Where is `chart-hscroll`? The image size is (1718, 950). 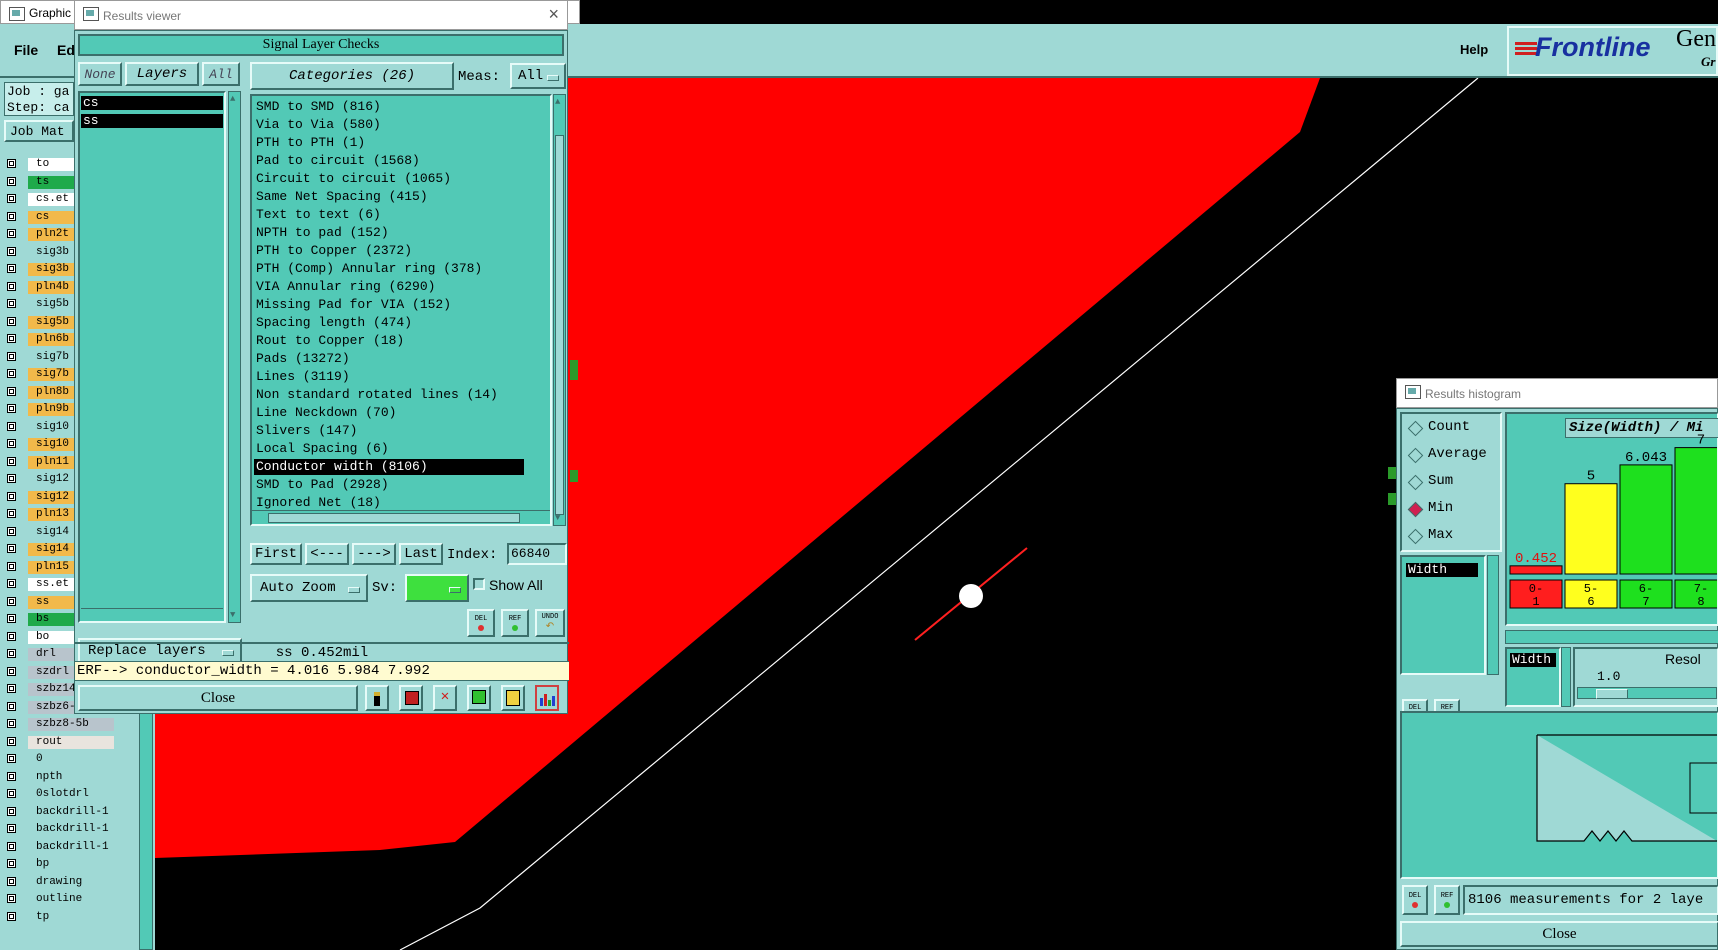
chart-hscroll is located at coordinates (1611, 637).